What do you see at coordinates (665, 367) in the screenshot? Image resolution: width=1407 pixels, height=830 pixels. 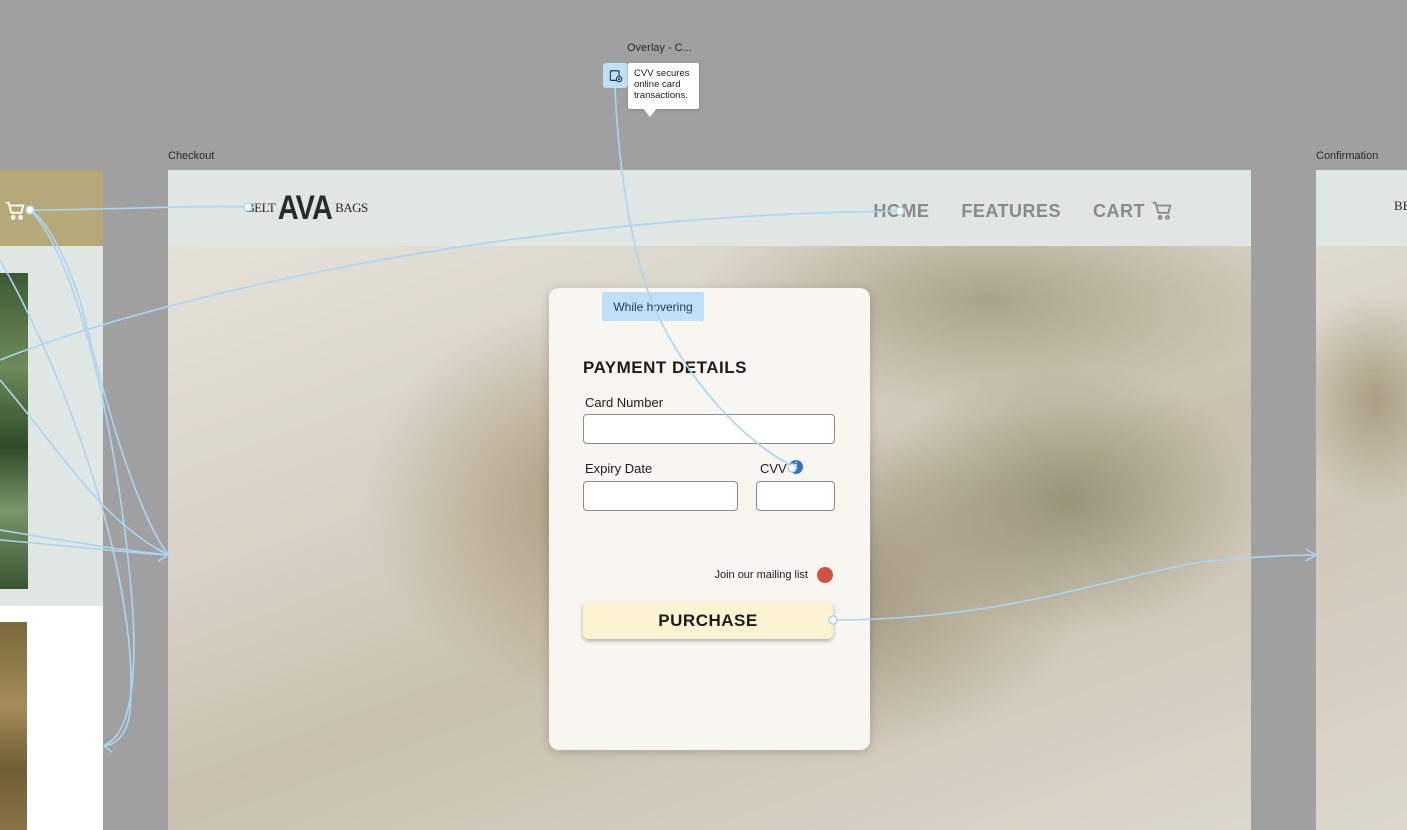 I see `payment-title: PAYMENT DETAILS` at bounding box center [665, 367].